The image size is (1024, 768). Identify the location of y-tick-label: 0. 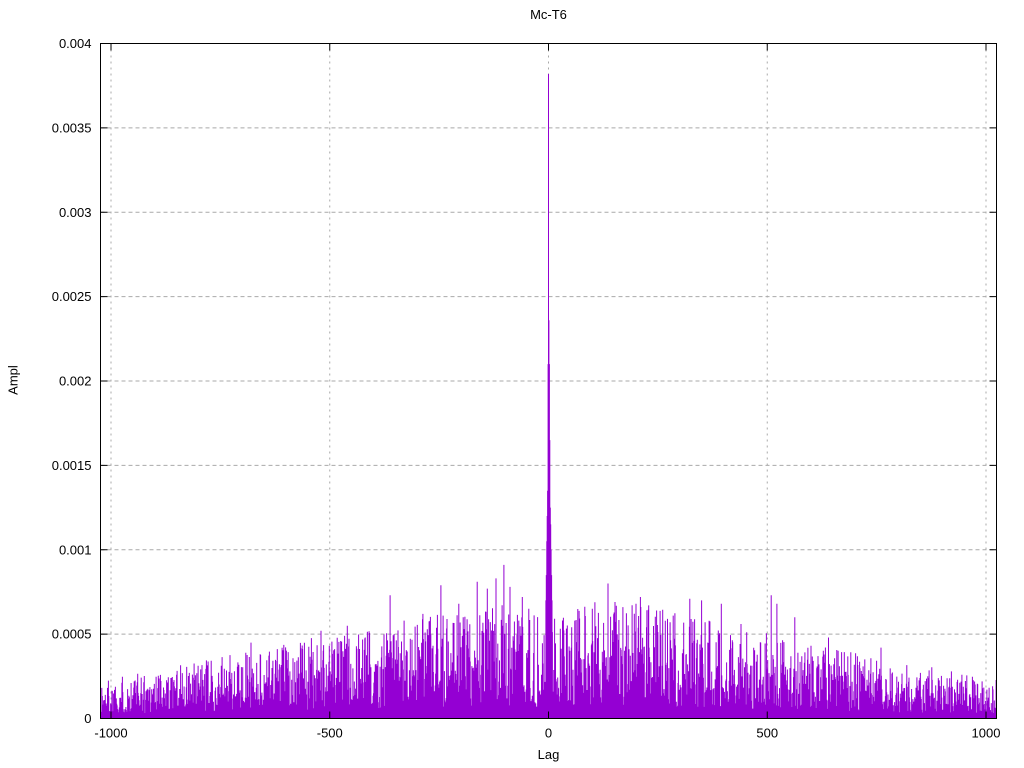
(87, 718).